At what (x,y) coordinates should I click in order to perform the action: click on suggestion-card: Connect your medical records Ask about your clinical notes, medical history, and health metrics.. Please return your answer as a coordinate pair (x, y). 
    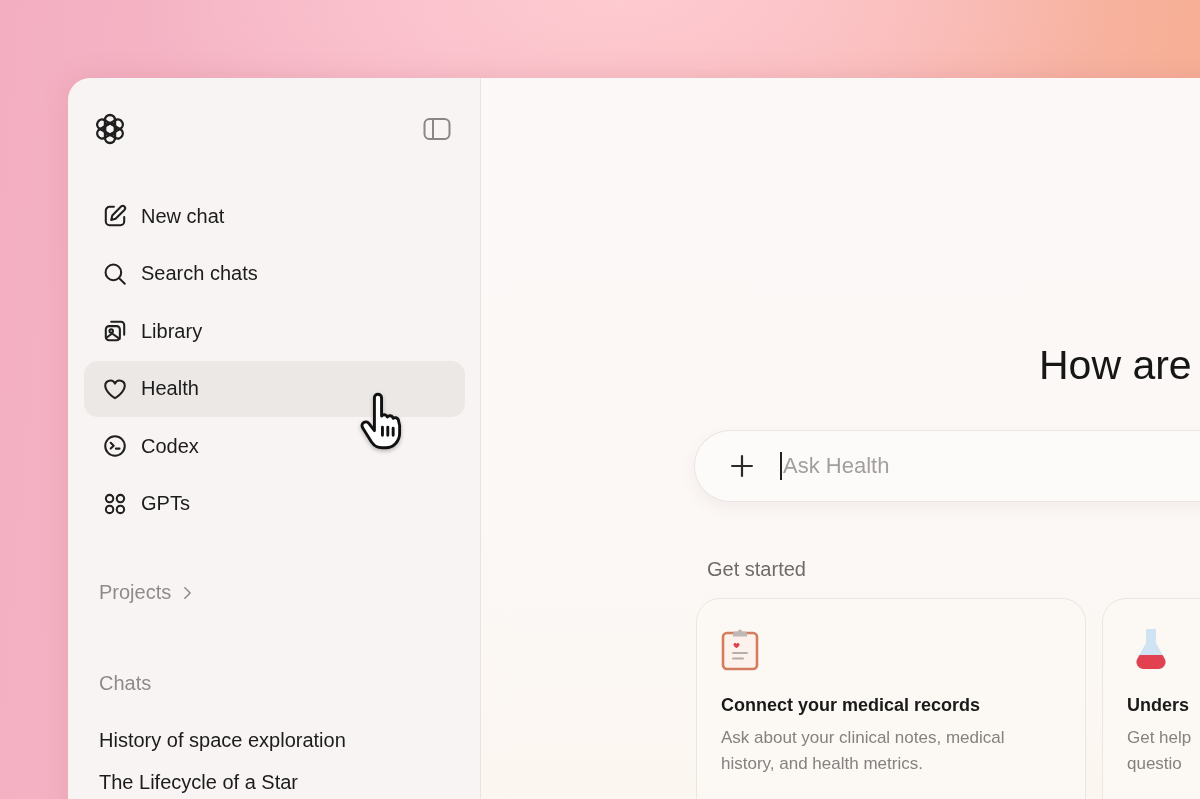
    Looking at the image, I should click on (891, 698).